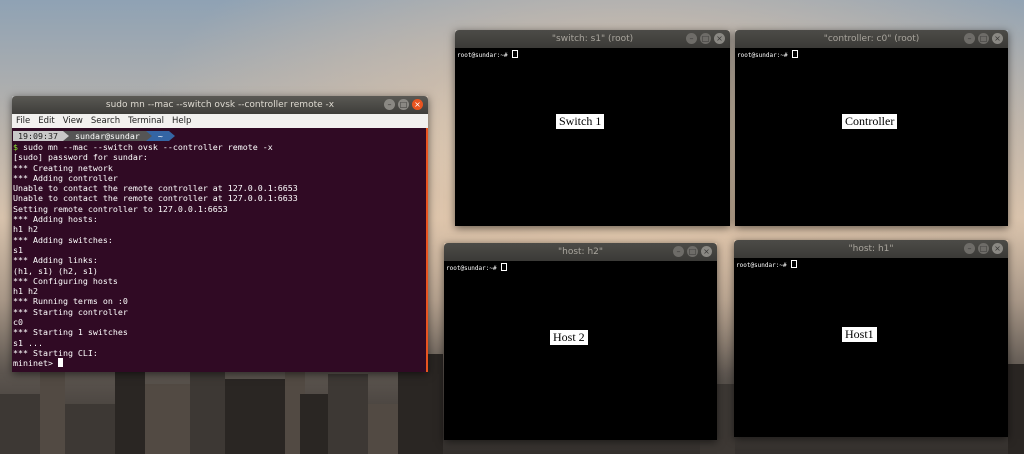 This screenshot has height=454, width=1024. What do you see at coordinates (580, 350) in the screenshot?
I see `xterm-output: root@sundar:~# Host 2` at bounding box center [580, 350].